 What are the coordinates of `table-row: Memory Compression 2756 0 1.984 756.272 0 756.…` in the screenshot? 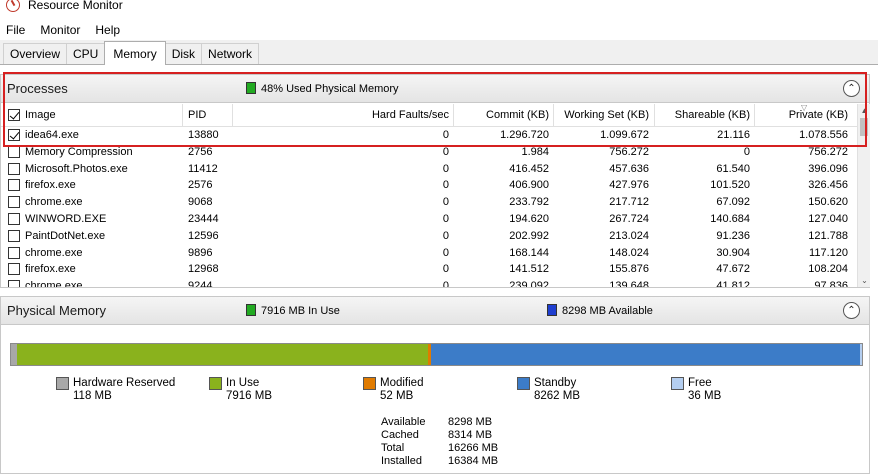 It's located at (429, 152).